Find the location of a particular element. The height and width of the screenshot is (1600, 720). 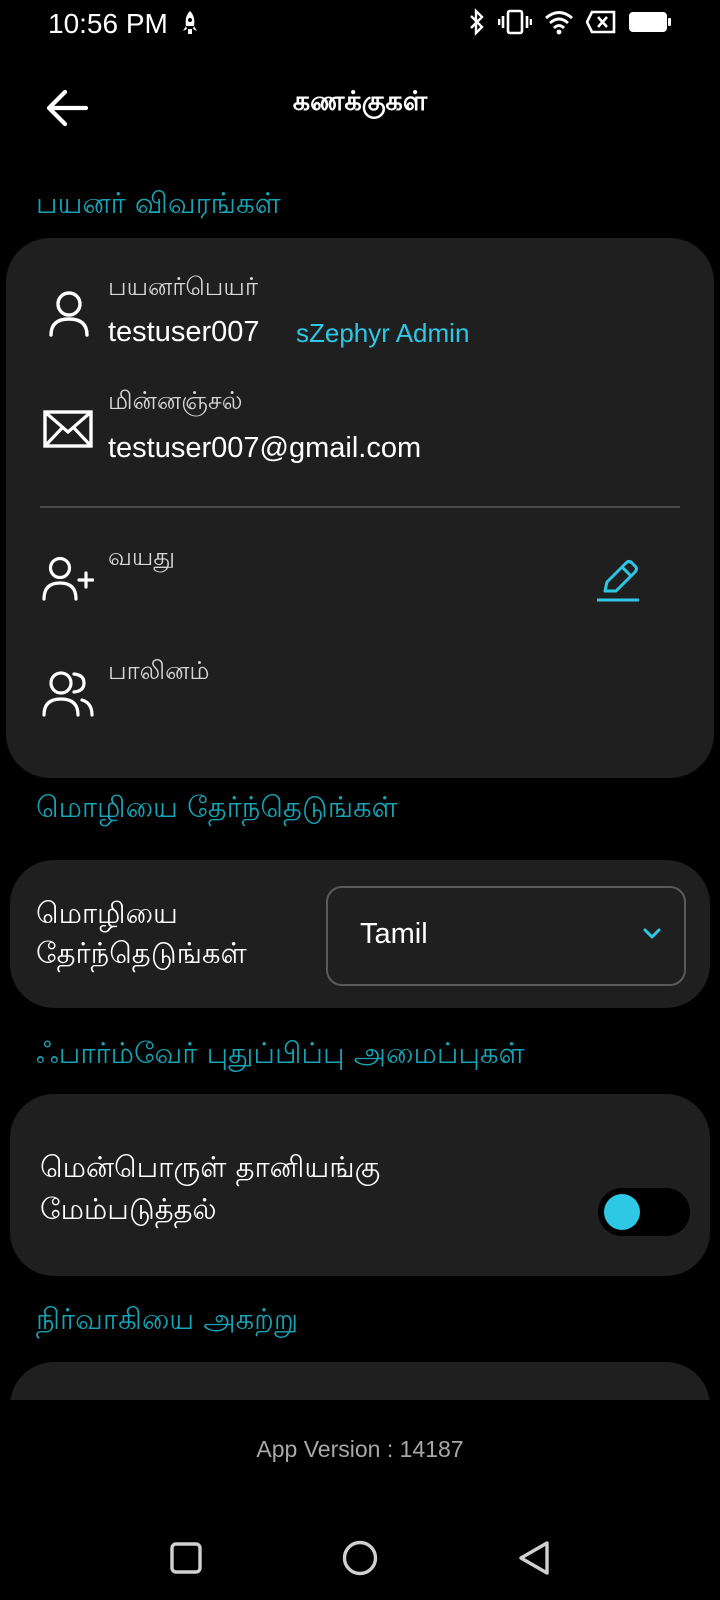

status-time: 10:56 PM is located at coordinates (108, 23).